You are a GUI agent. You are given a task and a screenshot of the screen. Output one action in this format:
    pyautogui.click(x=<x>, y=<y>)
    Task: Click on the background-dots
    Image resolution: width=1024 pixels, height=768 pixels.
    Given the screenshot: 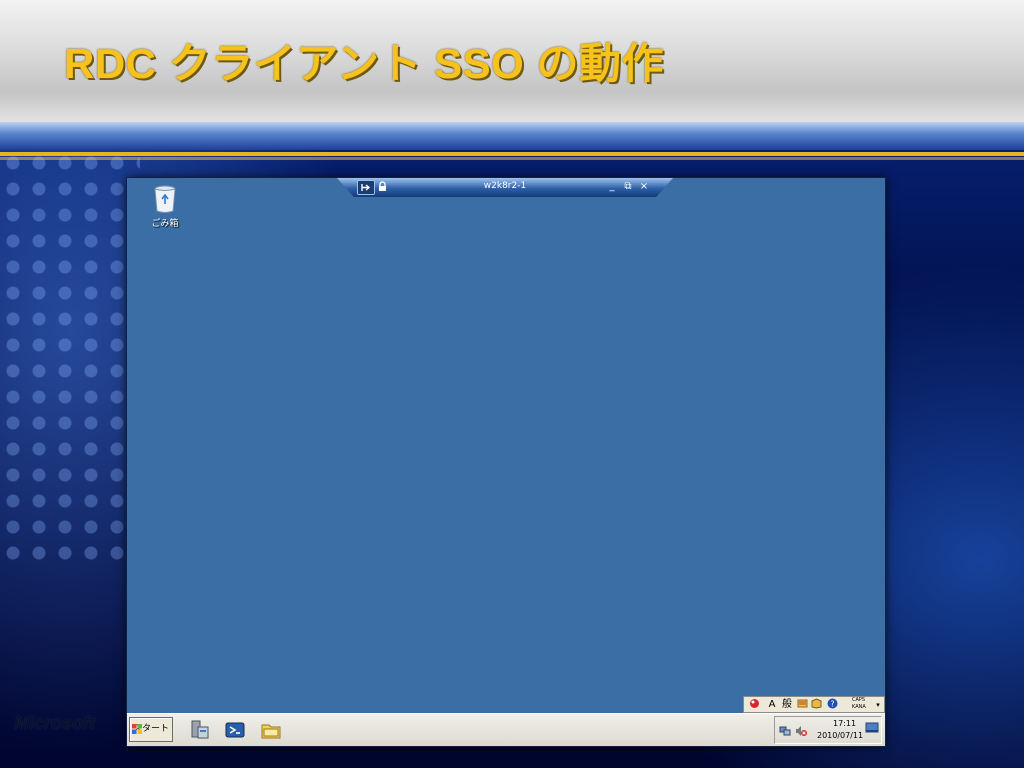 What is the action you would take?
    pyautogui.click(x=70, y=360)
    